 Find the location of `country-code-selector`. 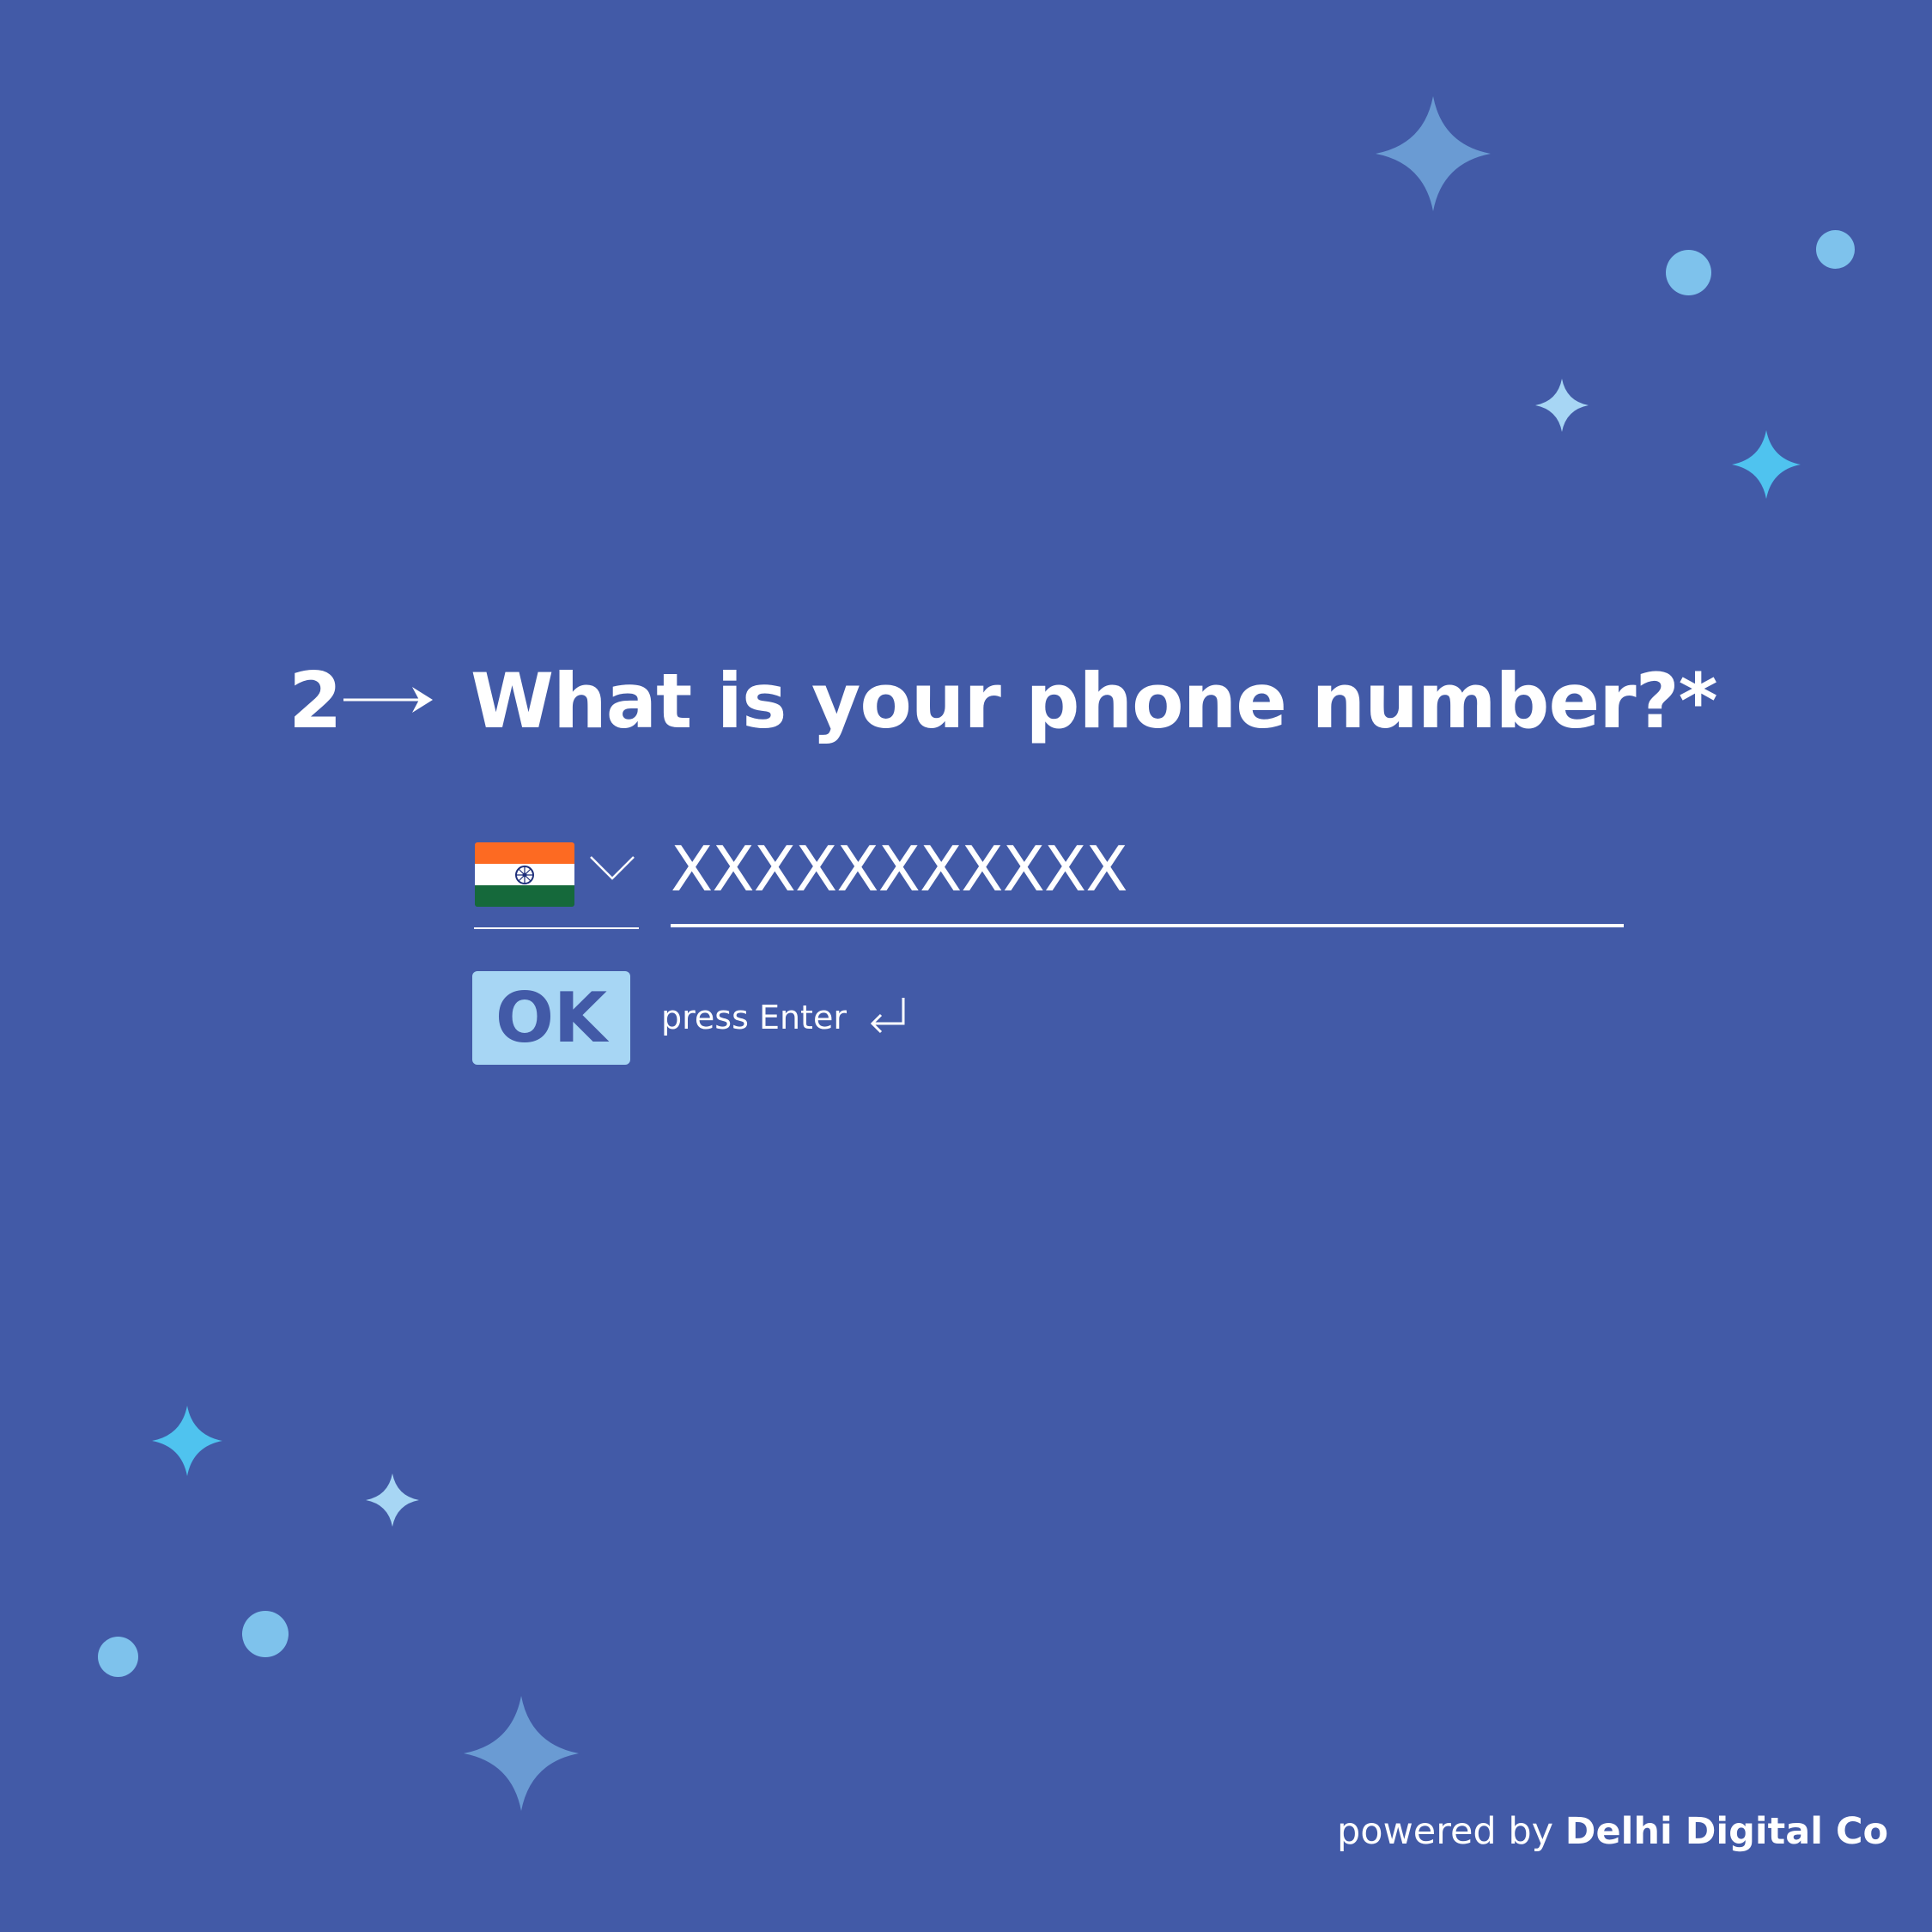

country-code-selector is located at coordinates (556, 885).